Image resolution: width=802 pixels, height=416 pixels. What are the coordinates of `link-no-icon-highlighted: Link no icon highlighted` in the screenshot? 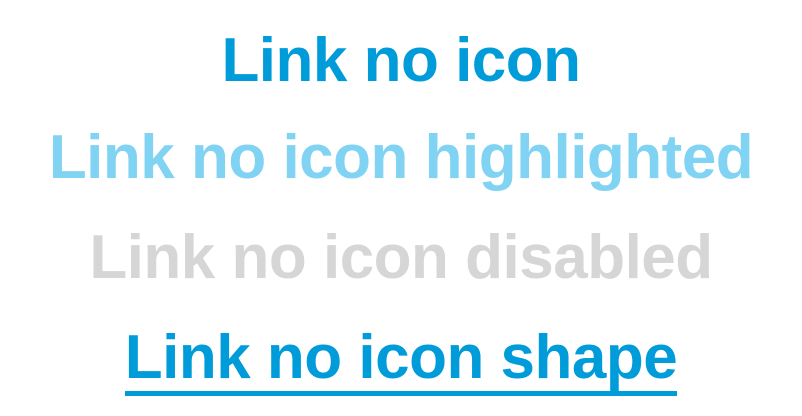 It's located at (401, 158).